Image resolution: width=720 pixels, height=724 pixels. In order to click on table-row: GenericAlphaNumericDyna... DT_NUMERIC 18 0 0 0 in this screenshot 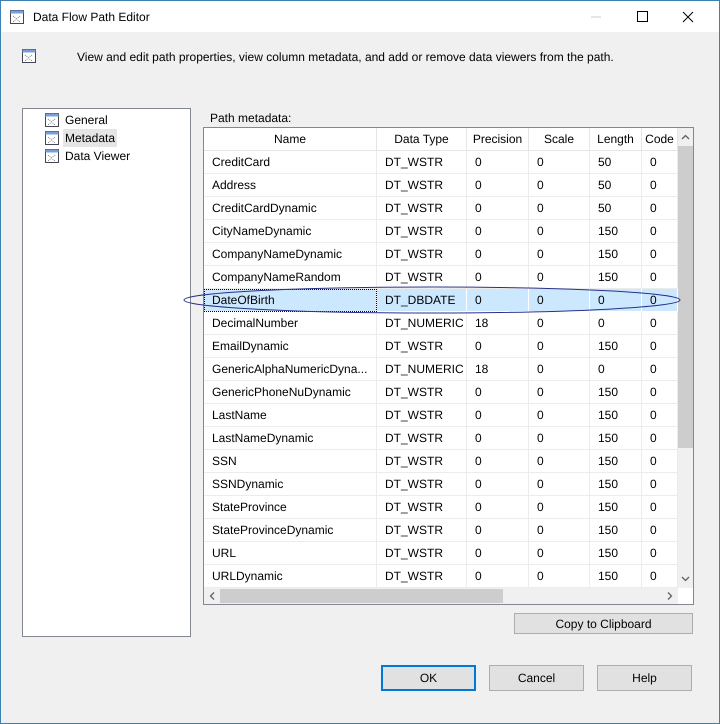, I will do `click(441, 369)`.